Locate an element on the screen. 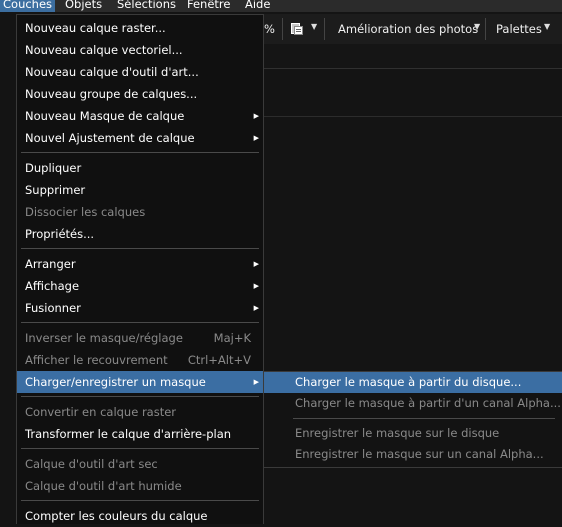 This screenshot has height=527, width=562. menu-fenetre: Fenêtre is located at coordinates (208, 6).